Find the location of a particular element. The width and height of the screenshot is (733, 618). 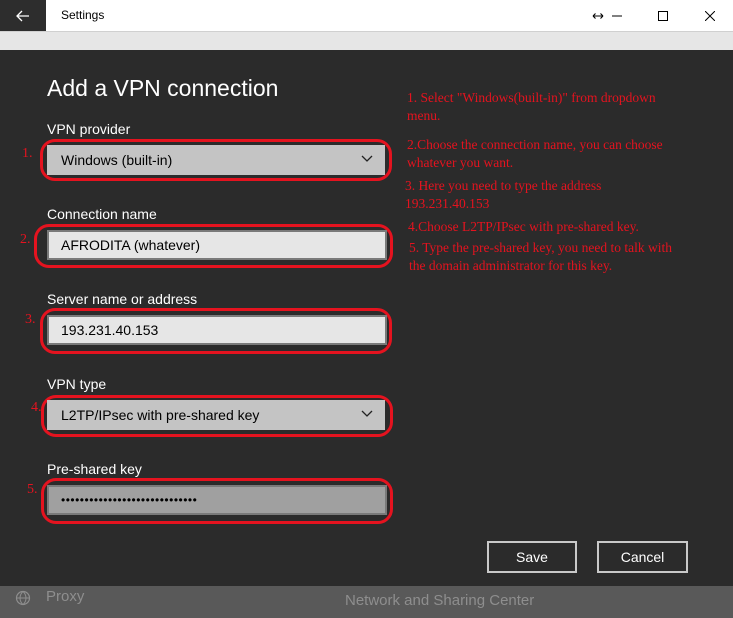

minimize-button is located at coordinates (617, 15).